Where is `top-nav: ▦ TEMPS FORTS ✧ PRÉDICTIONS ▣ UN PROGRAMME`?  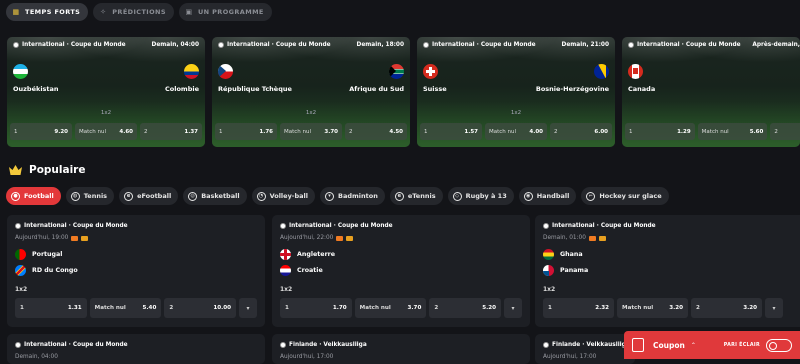
top-nav: ▦ TEMPS FORTS ✧ PRÉDICTIONS ▣ UN PROGRAMME is located at coordinates (139, 12).